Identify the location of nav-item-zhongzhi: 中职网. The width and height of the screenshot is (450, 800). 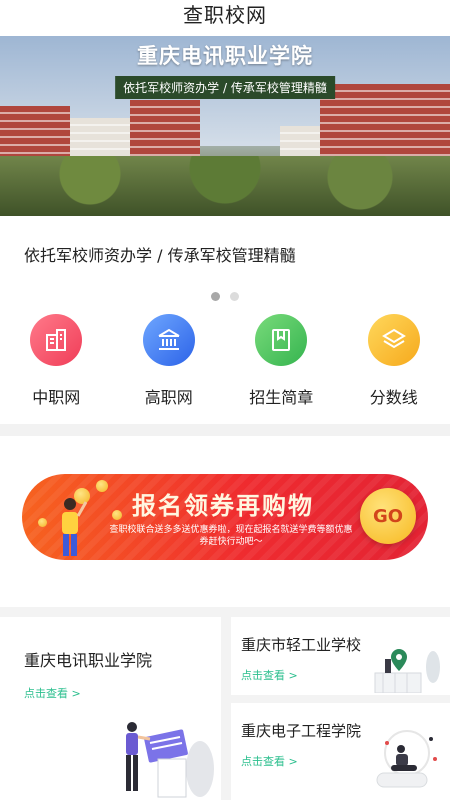
(56, 369).